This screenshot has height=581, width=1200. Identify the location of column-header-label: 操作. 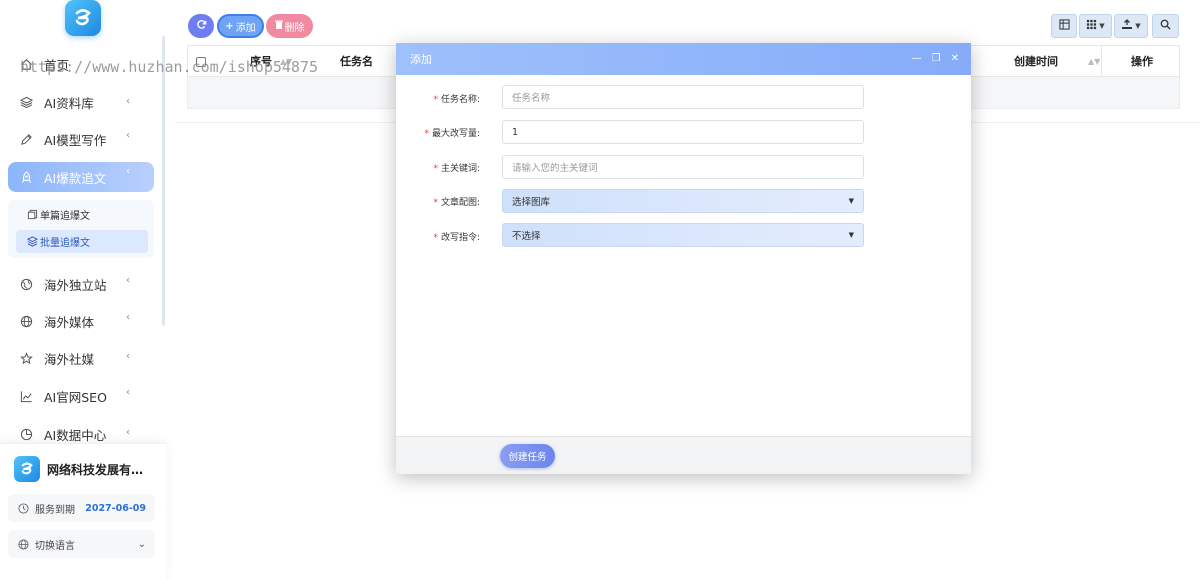
(1142, 61).